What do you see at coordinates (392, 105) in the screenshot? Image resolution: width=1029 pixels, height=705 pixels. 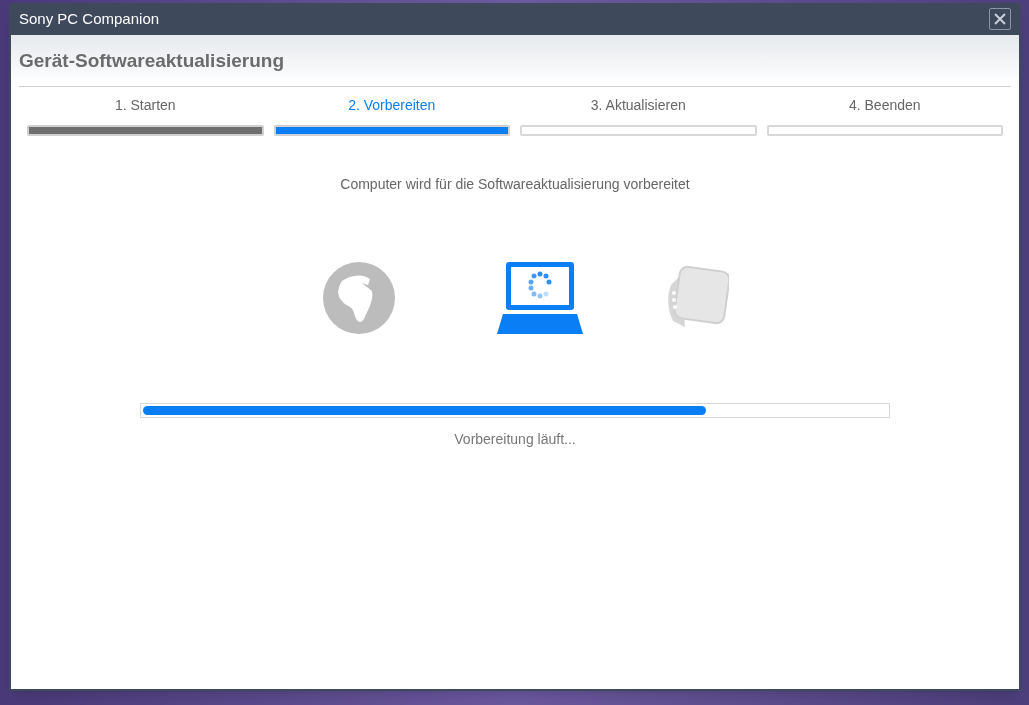 I see `step-label: 2. Vorbereiten` at bounding box center [392, 105].